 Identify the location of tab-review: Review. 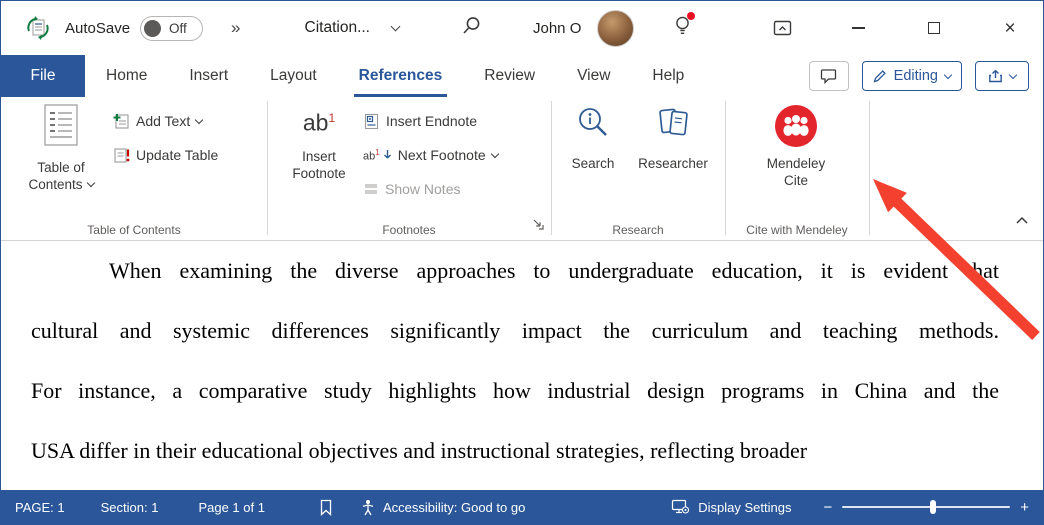
(509, 76).